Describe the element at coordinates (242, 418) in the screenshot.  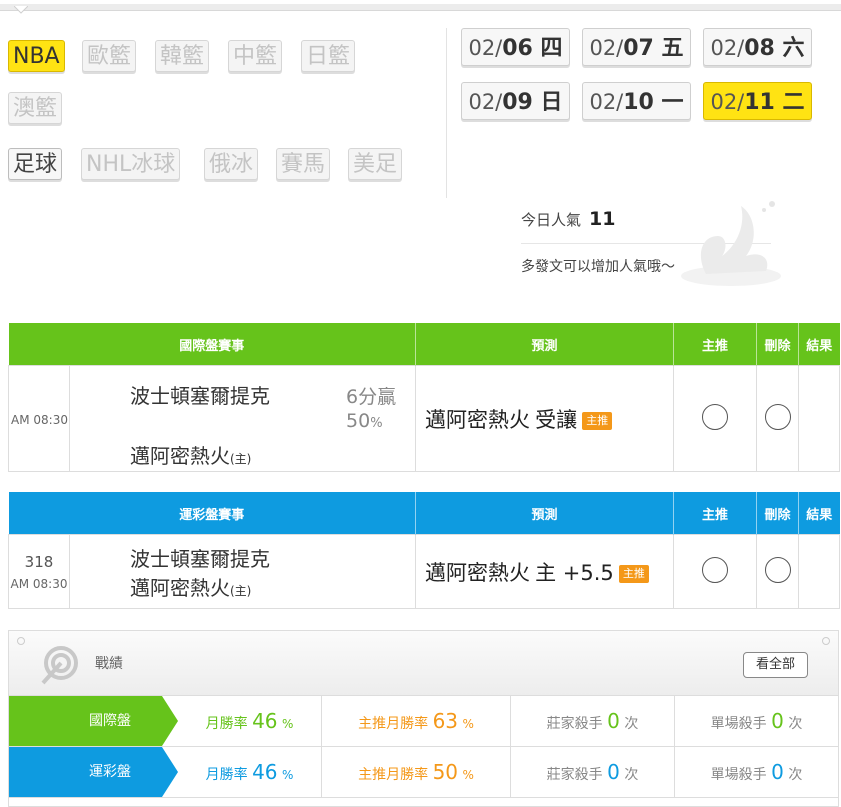
I see `matchup-cell: 波士頓塞爾提克 邁阿密熱火(主) 6分贏 50%` at that location.